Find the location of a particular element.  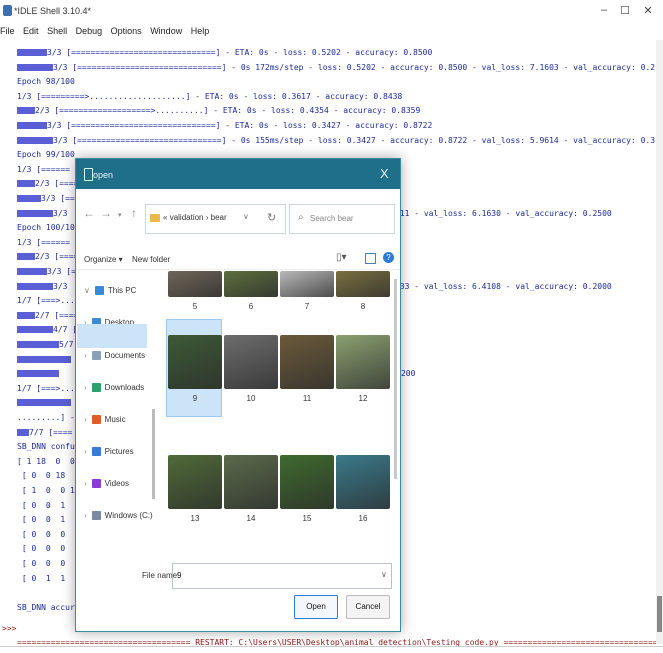

nav-item-music: › Music is located at coordinates (105, 420).